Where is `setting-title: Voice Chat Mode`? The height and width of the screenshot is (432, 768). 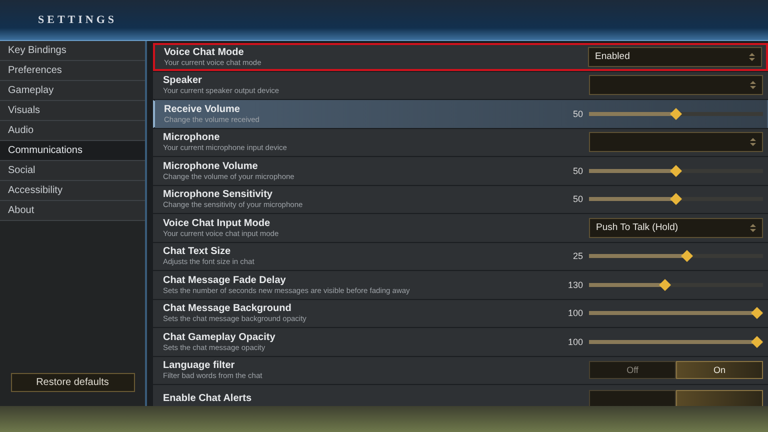 setting-title: Voice Chat Mode is located at coordinates (204, 52).